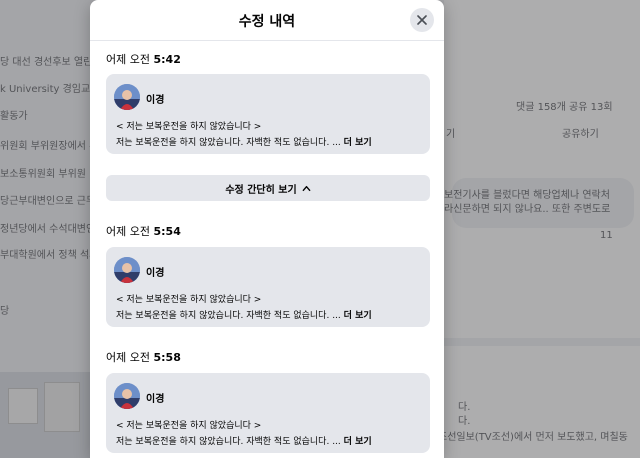 The image size is (640, 458). I want to click on edit-timestamp: 어제 오전 5:42, so click(143, 59).